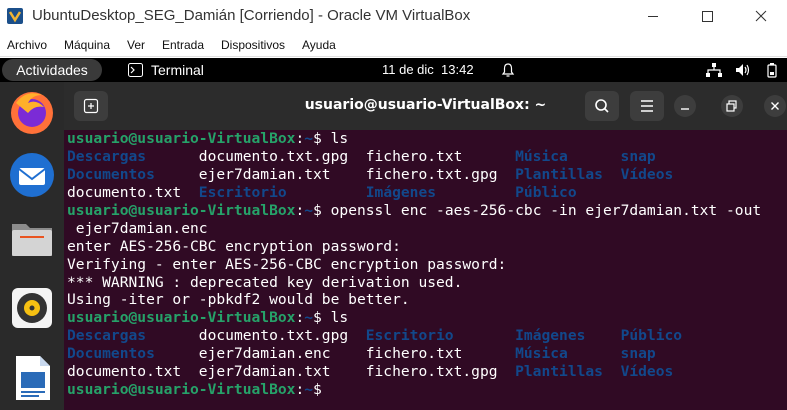 The image size is (787, 410). I want to click on search-button, so click(602, 106).